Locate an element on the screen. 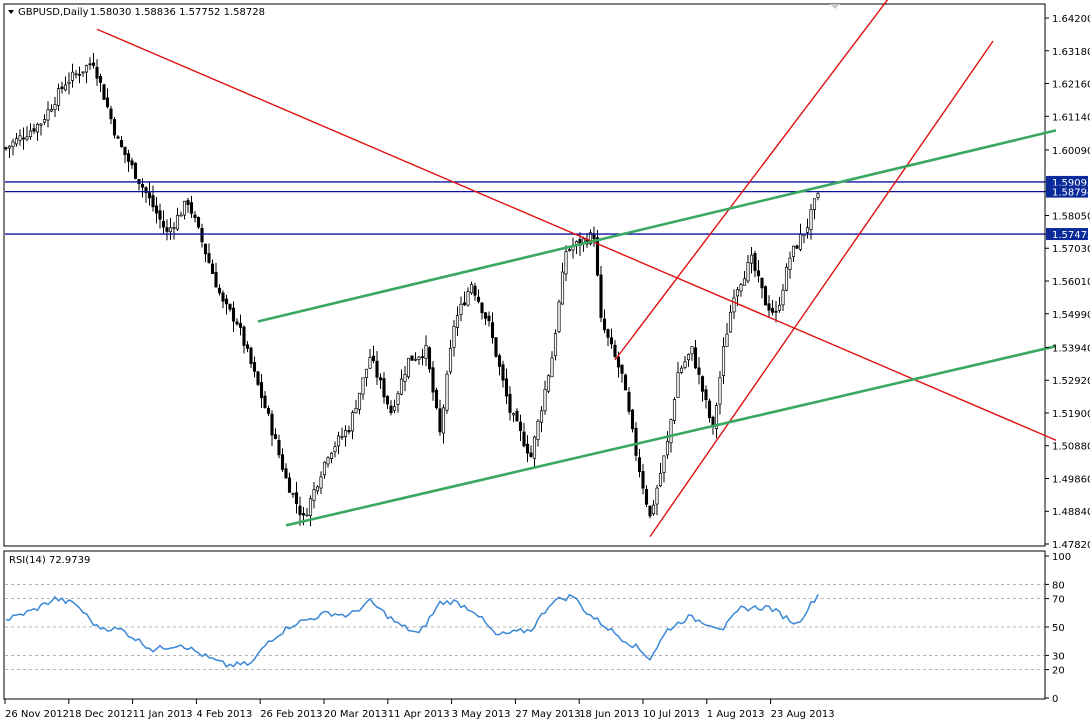 This screenshot has height=724, width=1090. price-tick-label: 1.51900 is located at coordinates (1071, 414).